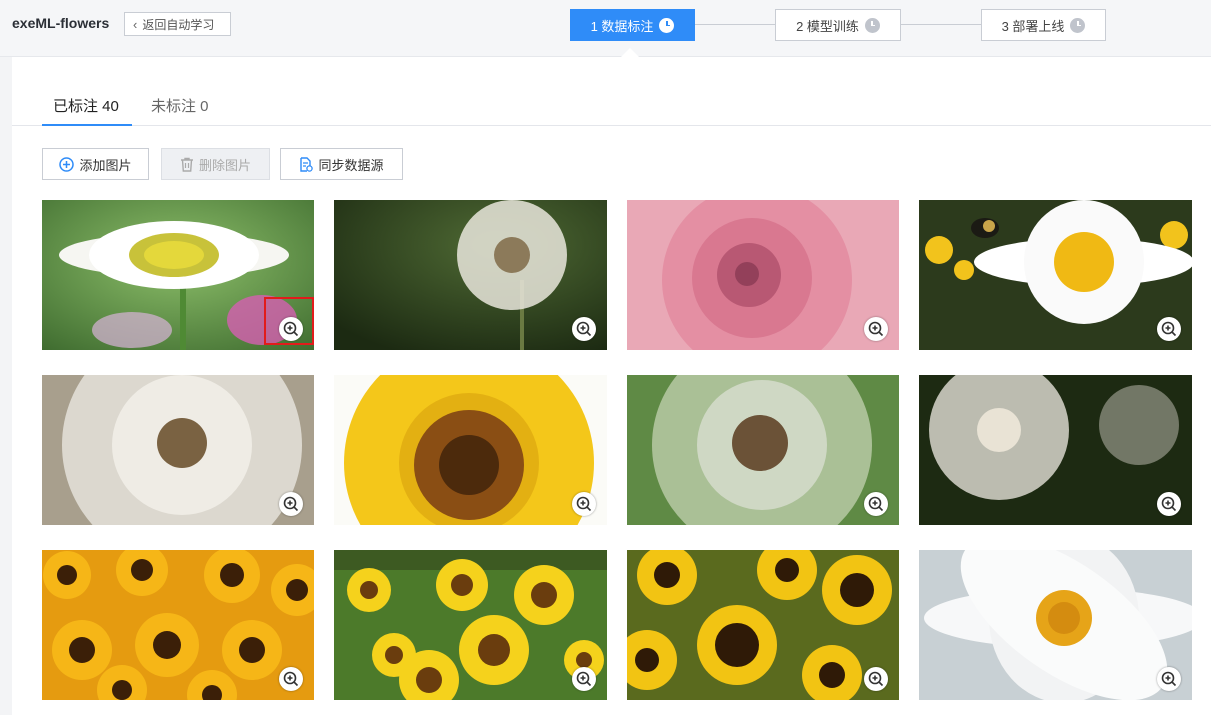 Image resolution: width=1211 pixels, height=715 pixels. What do you see at coordinates (186, 164) in the screenshot?
I see `trash-icon` at bounding box center [186, 164].